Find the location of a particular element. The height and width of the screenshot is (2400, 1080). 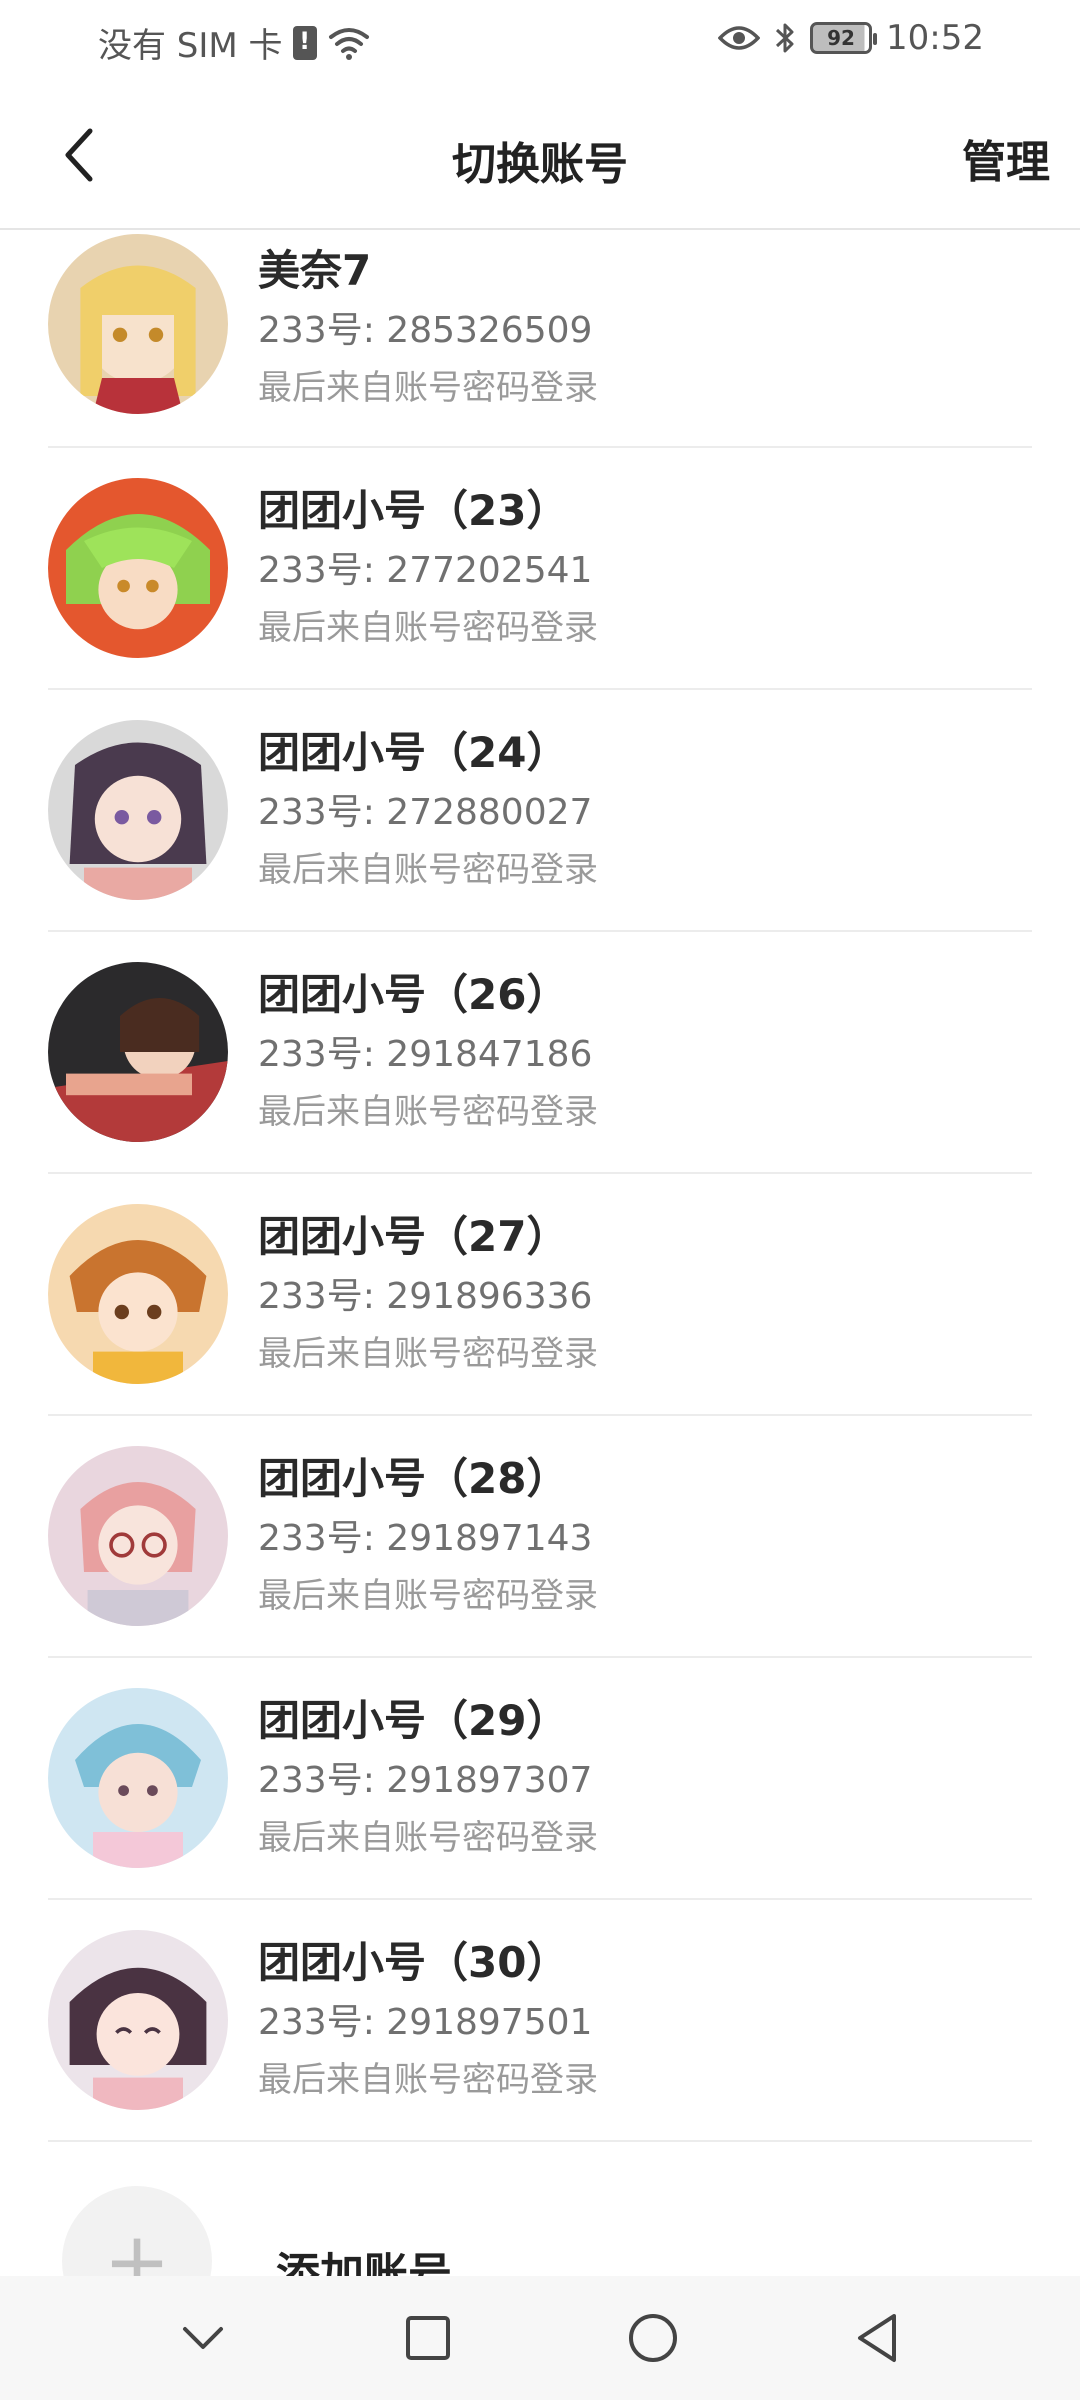

account-info: 团团小号（24） 233号: 272880027 最后来自账号密码登录 is located at coordinates (428, 811).